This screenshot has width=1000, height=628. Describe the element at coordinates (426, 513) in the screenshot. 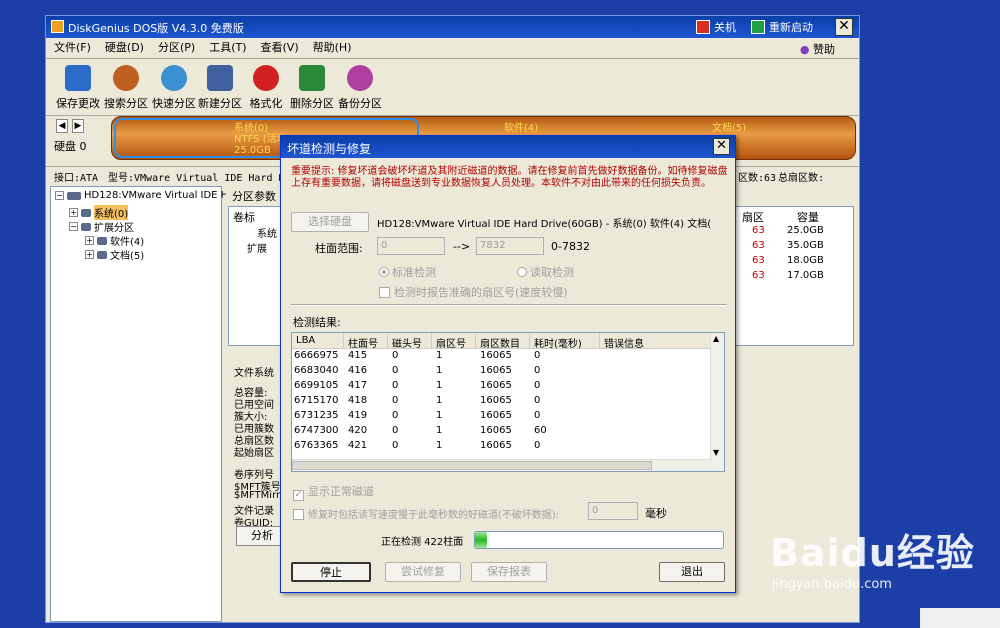

I see `repair-slow-checkbox: 修复时包括读写速度慢于此毫秒数的好磁道(不破坏数据):` at that location.